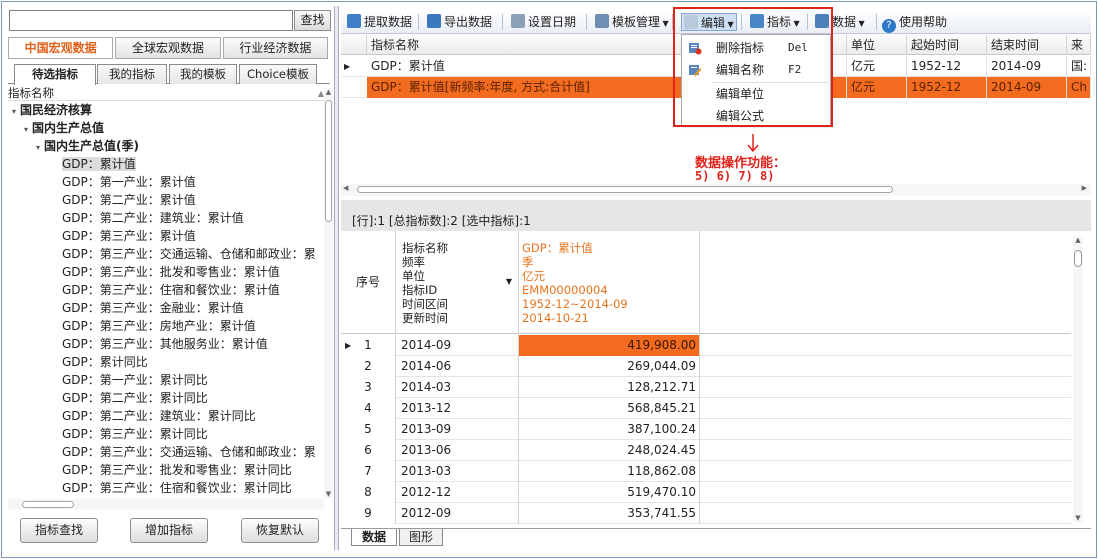 The height and width of the screenshot is (559, 1098). Describe the element at coordinates (169, 530) in the screenshot. I see `add-indicator-button: 增加指标` at that location.